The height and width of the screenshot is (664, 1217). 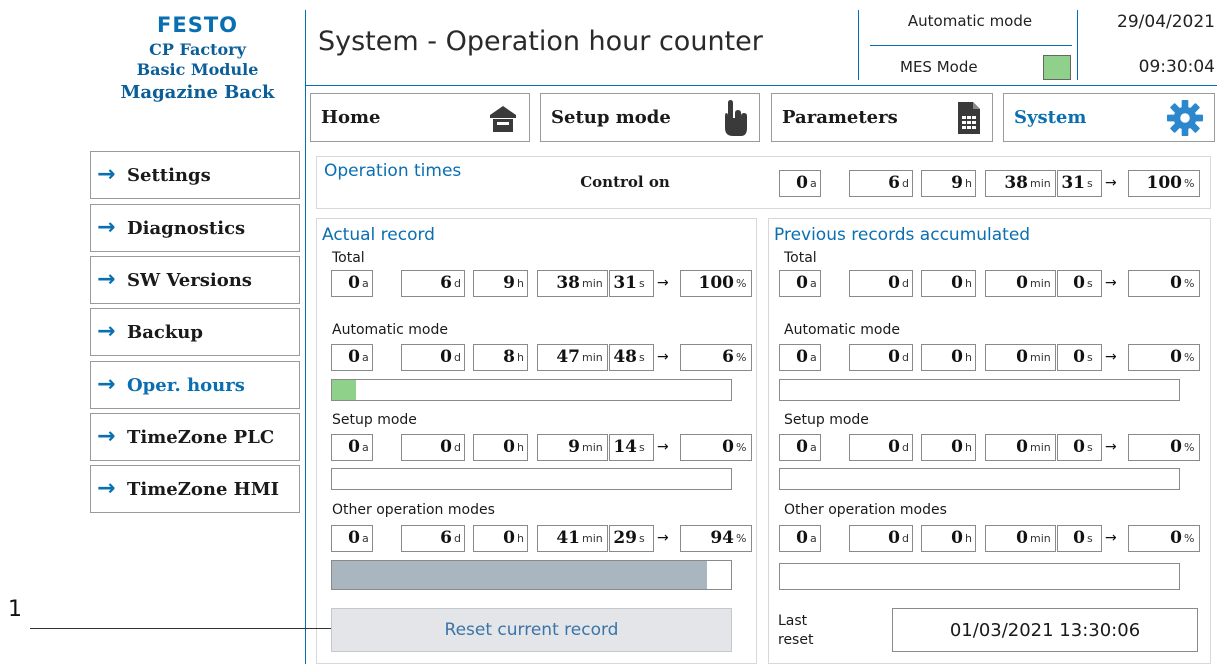 I want to click on sidebar-item-diagnostics: → Diagnostics, so click(x=195, y=228).